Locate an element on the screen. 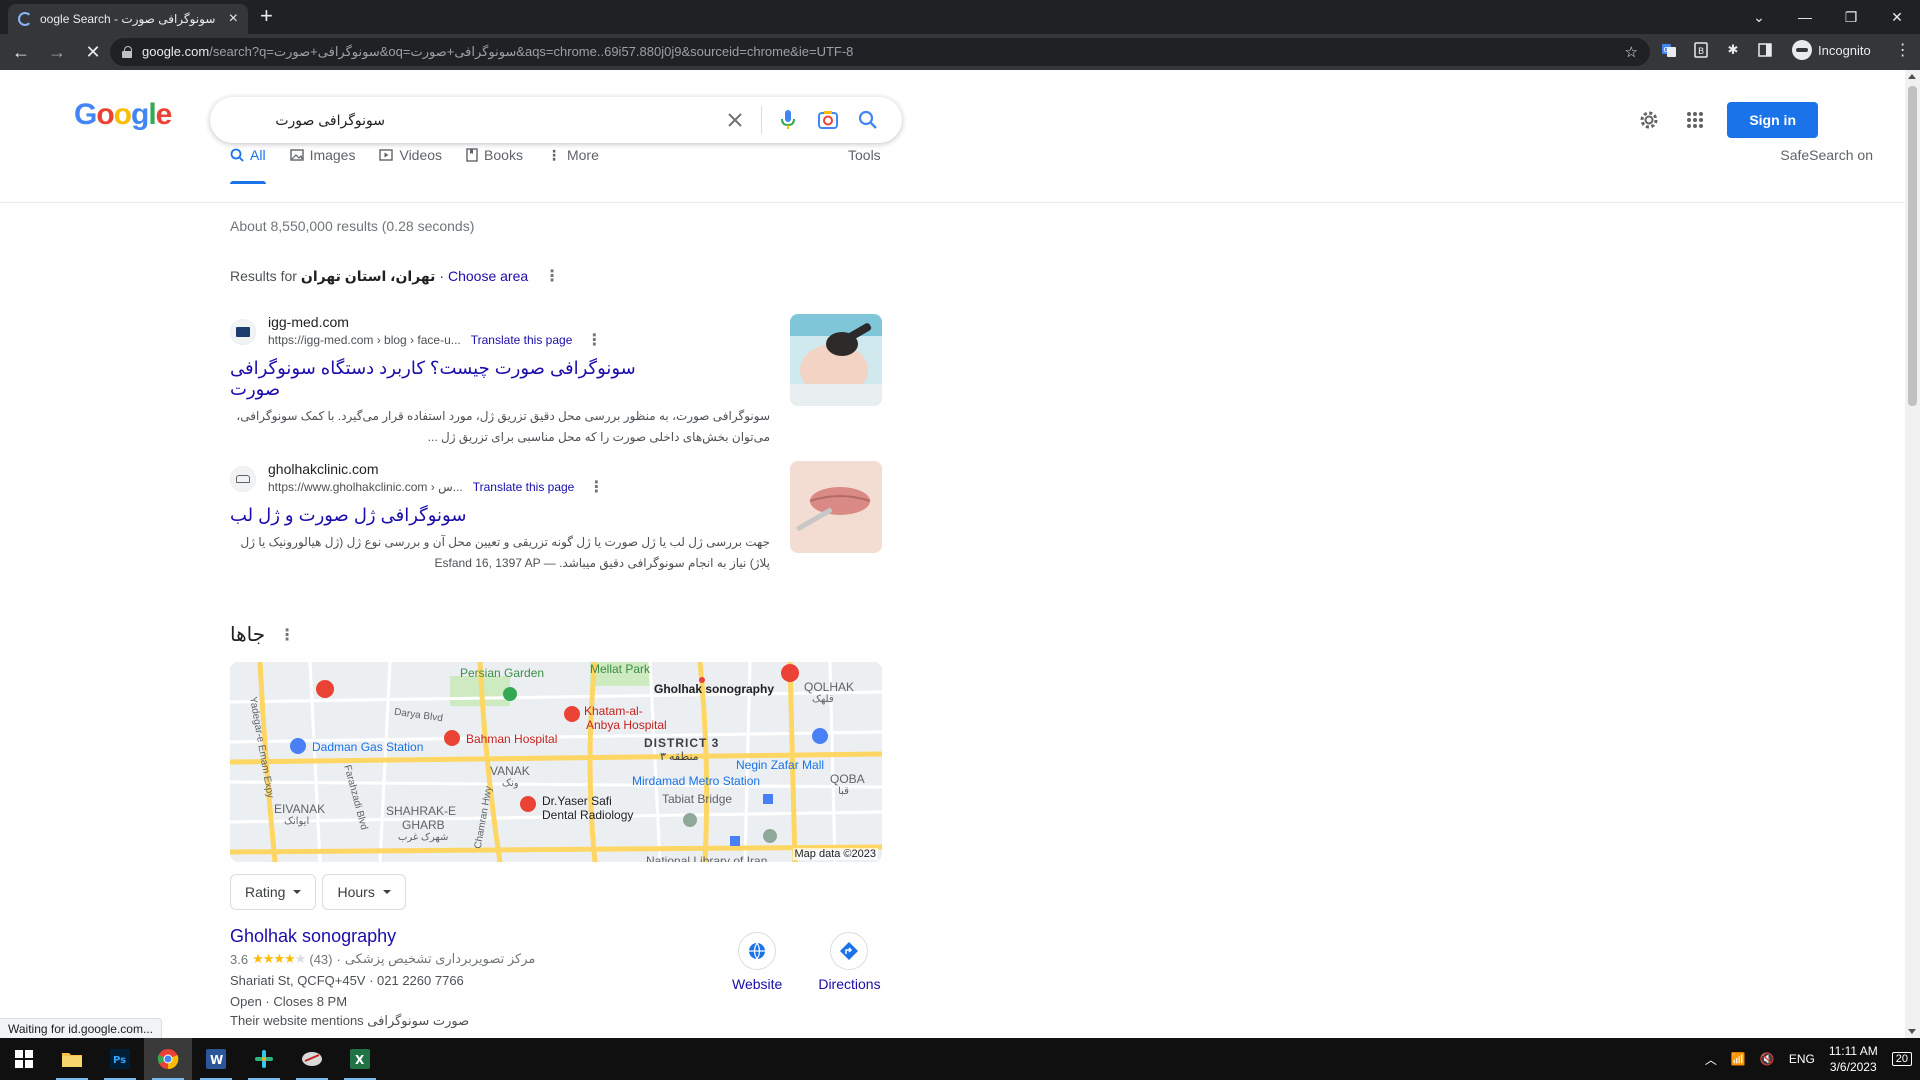  map-label: شهرک غرب is located at coordinates (423, 837).